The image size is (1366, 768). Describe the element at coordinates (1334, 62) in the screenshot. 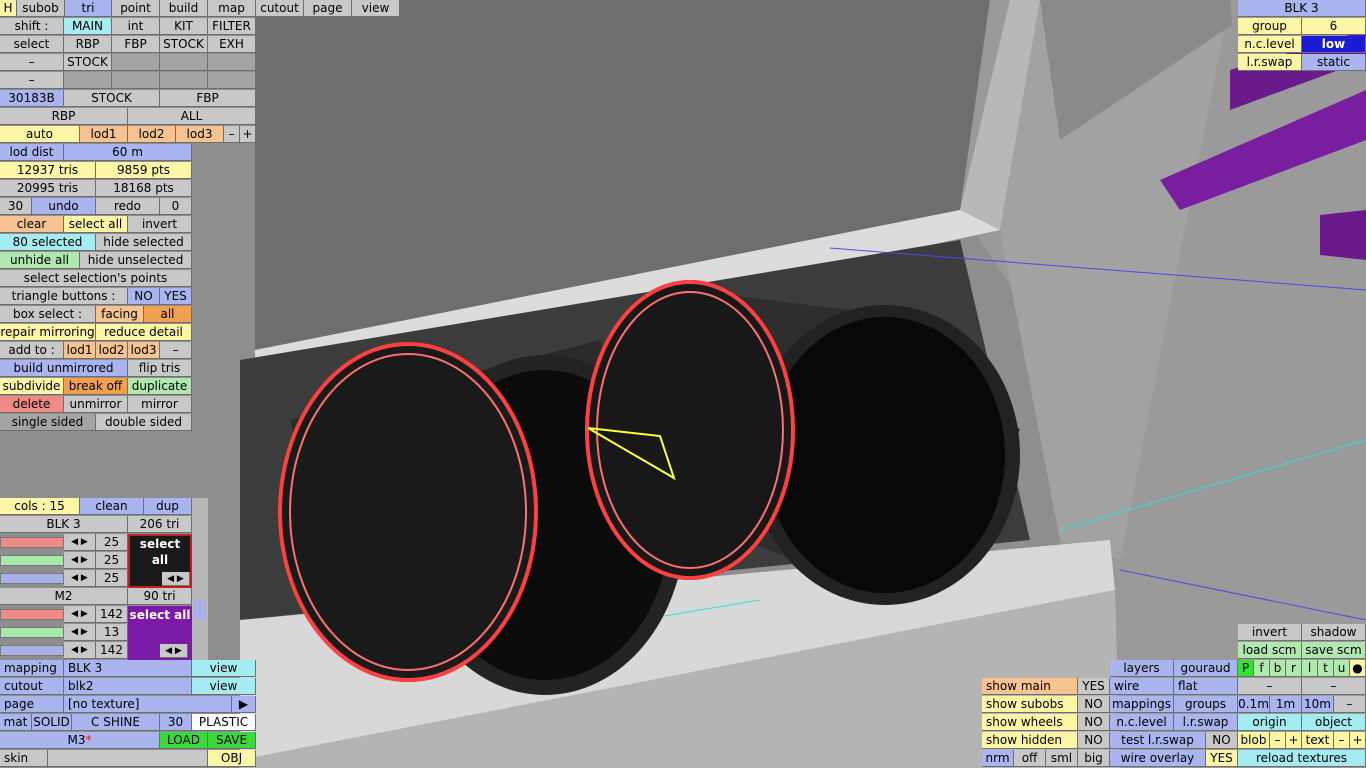

I see `lr-swap-value: static` at that location.